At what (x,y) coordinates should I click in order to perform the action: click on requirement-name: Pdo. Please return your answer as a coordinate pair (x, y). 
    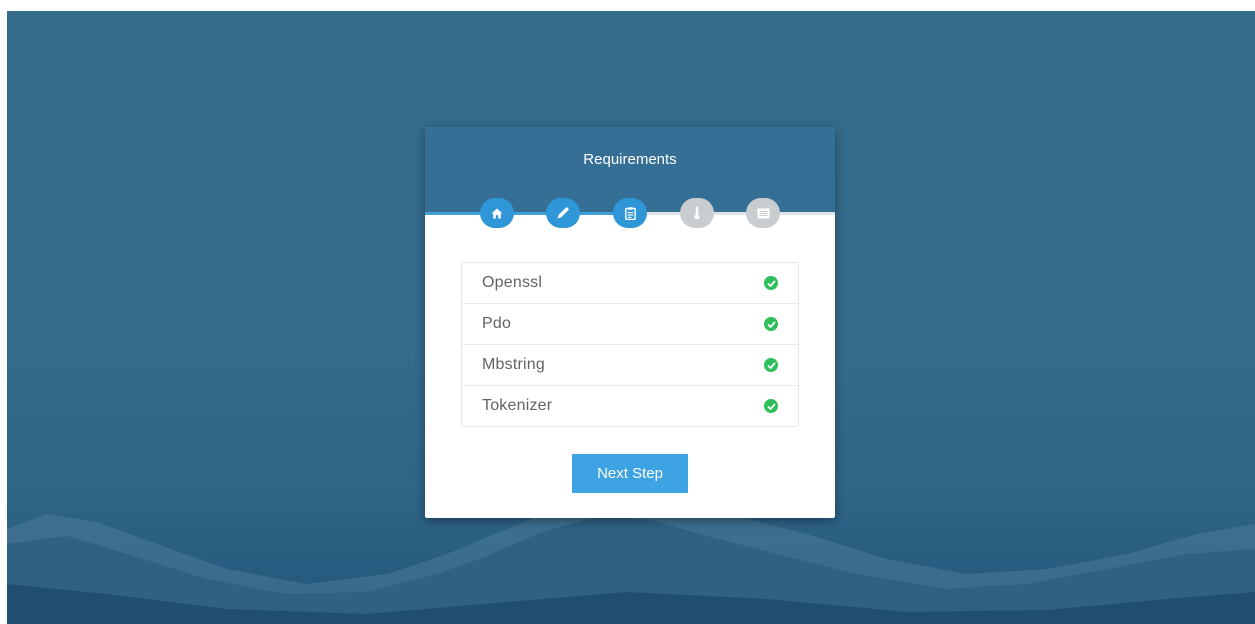
    Looking at the image, I should click on (497, 323).